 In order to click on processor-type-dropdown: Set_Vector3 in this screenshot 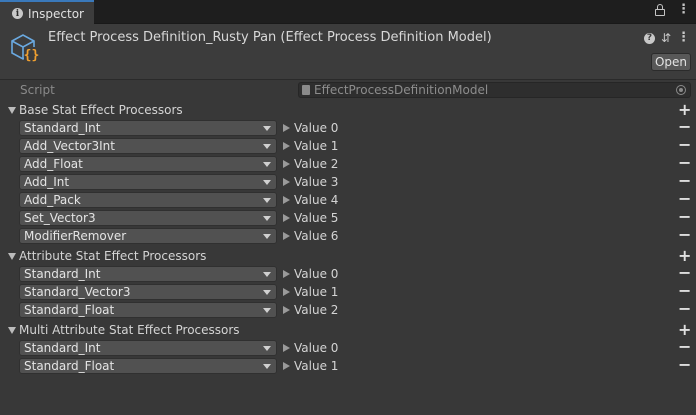, I will do `click(148, 218)`.